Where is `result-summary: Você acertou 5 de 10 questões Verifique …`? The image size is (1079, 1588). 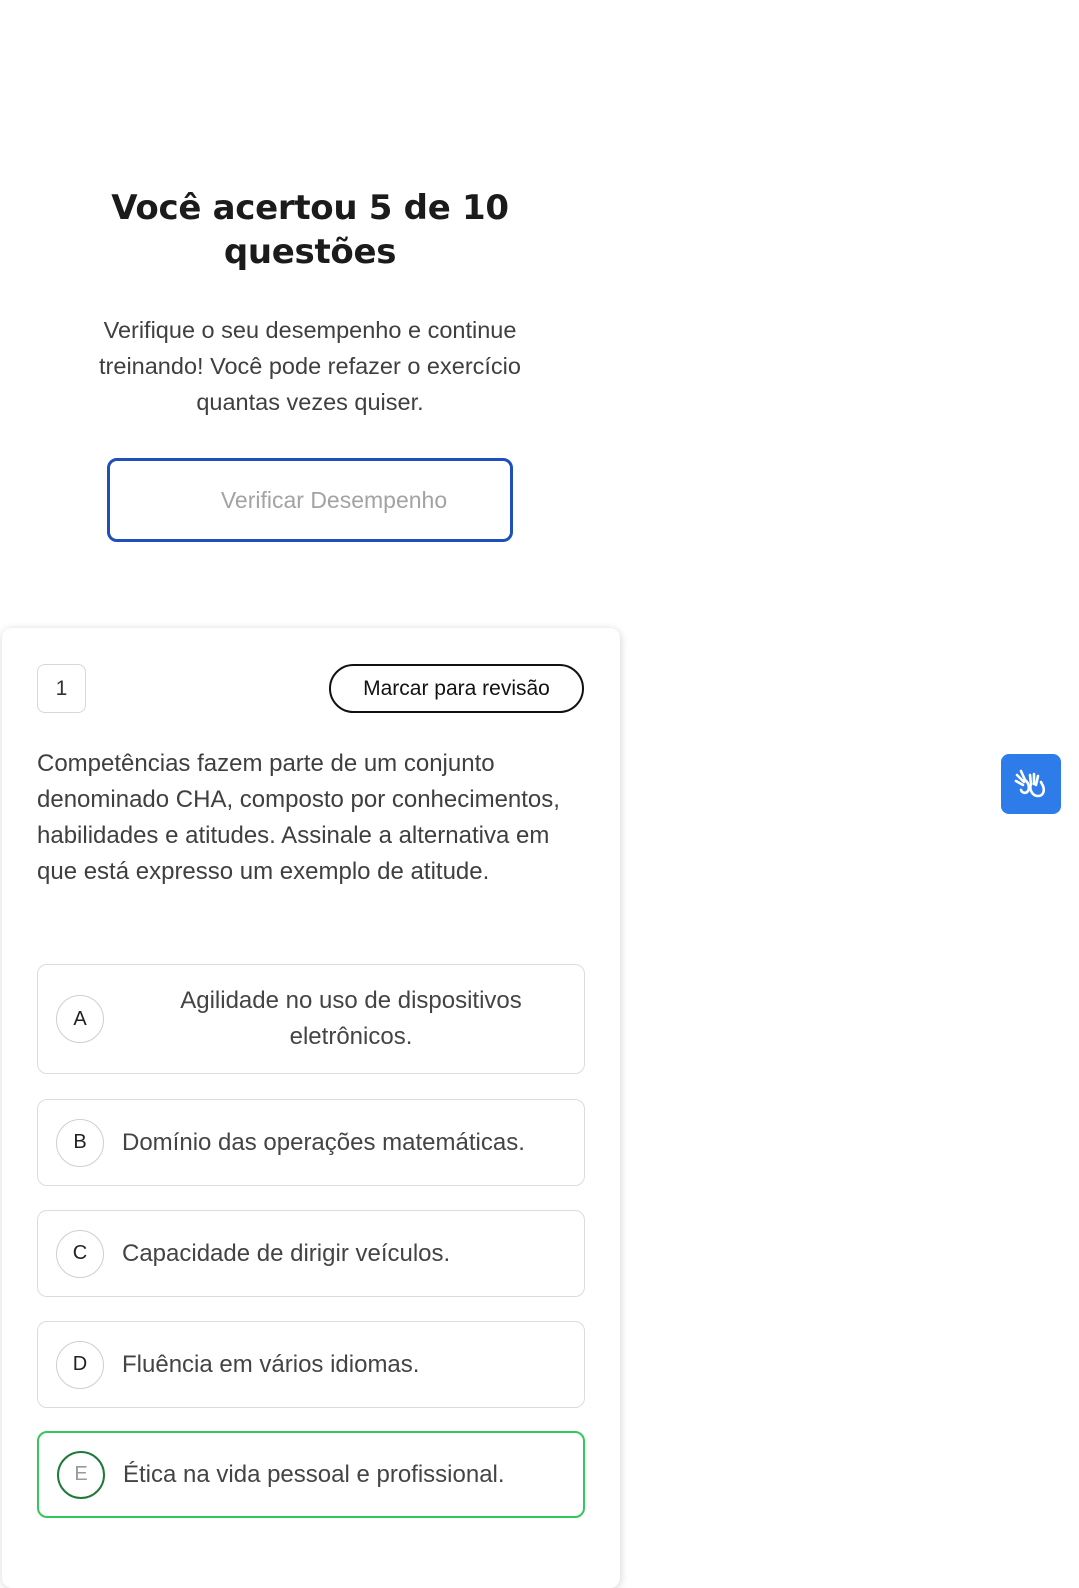 result-summary: Você acertou 5 de 10 questões Verifique … is located at coordinates (310, 364).